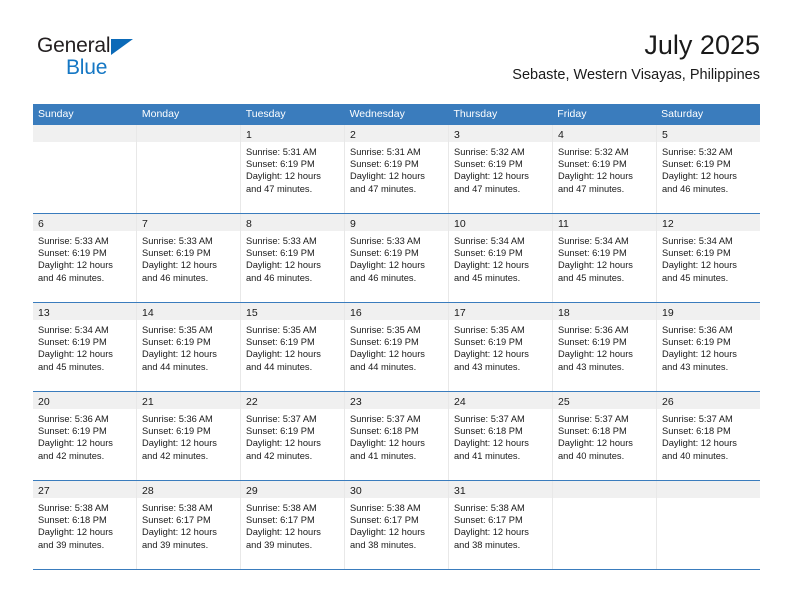 Image resolution: width=792 pixels, height=612 pixels. What do you see at coordinates (460, 313) in the screenshot?
I see `day-number: 17` at bounding box center [460, 313].